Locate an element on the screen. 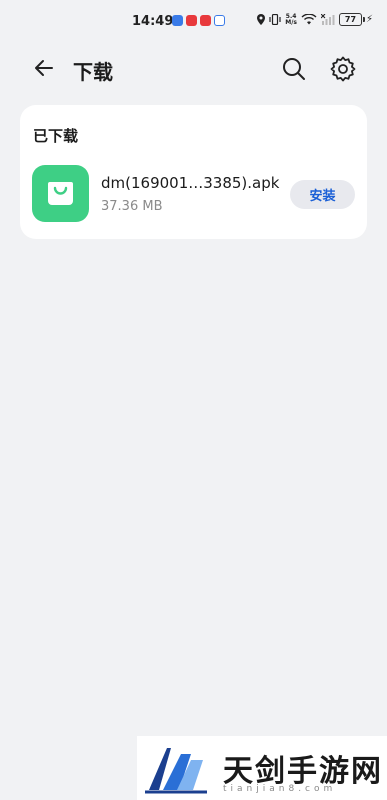 The width and height of the screenshot is (387, 800). settings-gear-icon is located at coordinates (343, 69).